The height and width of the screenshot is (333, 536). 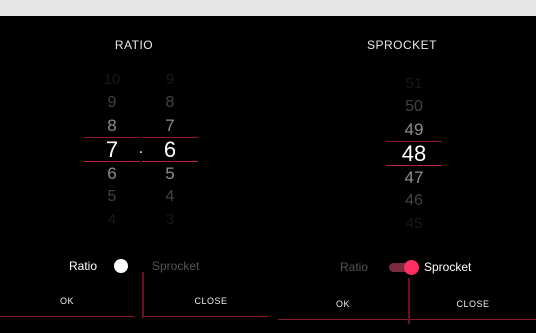 I want to click on picker-value: 10, so click(x=112, y=79).